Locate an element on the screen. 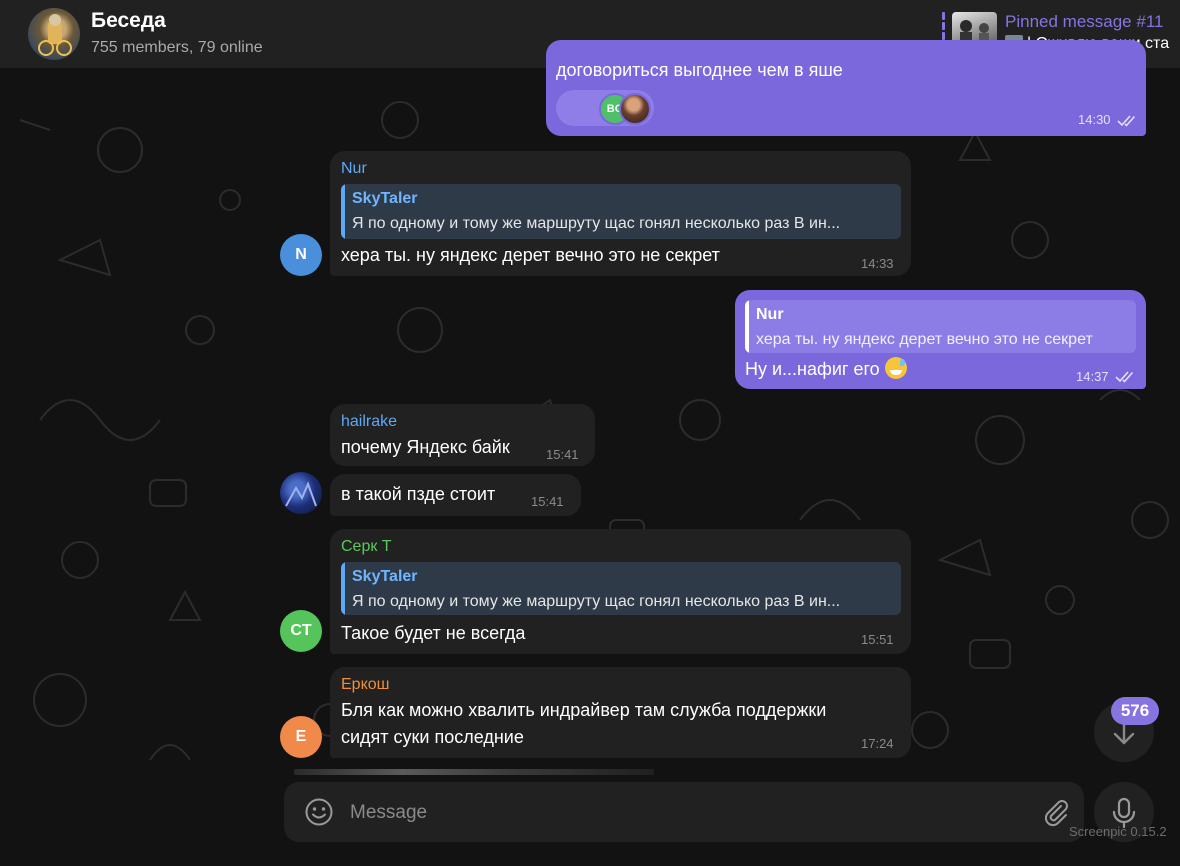 The height and width of the screenshot is (866, 1180). message-bubble-incoming: в такой пзде стоит 15:41 is located at coordinates (455, 495).